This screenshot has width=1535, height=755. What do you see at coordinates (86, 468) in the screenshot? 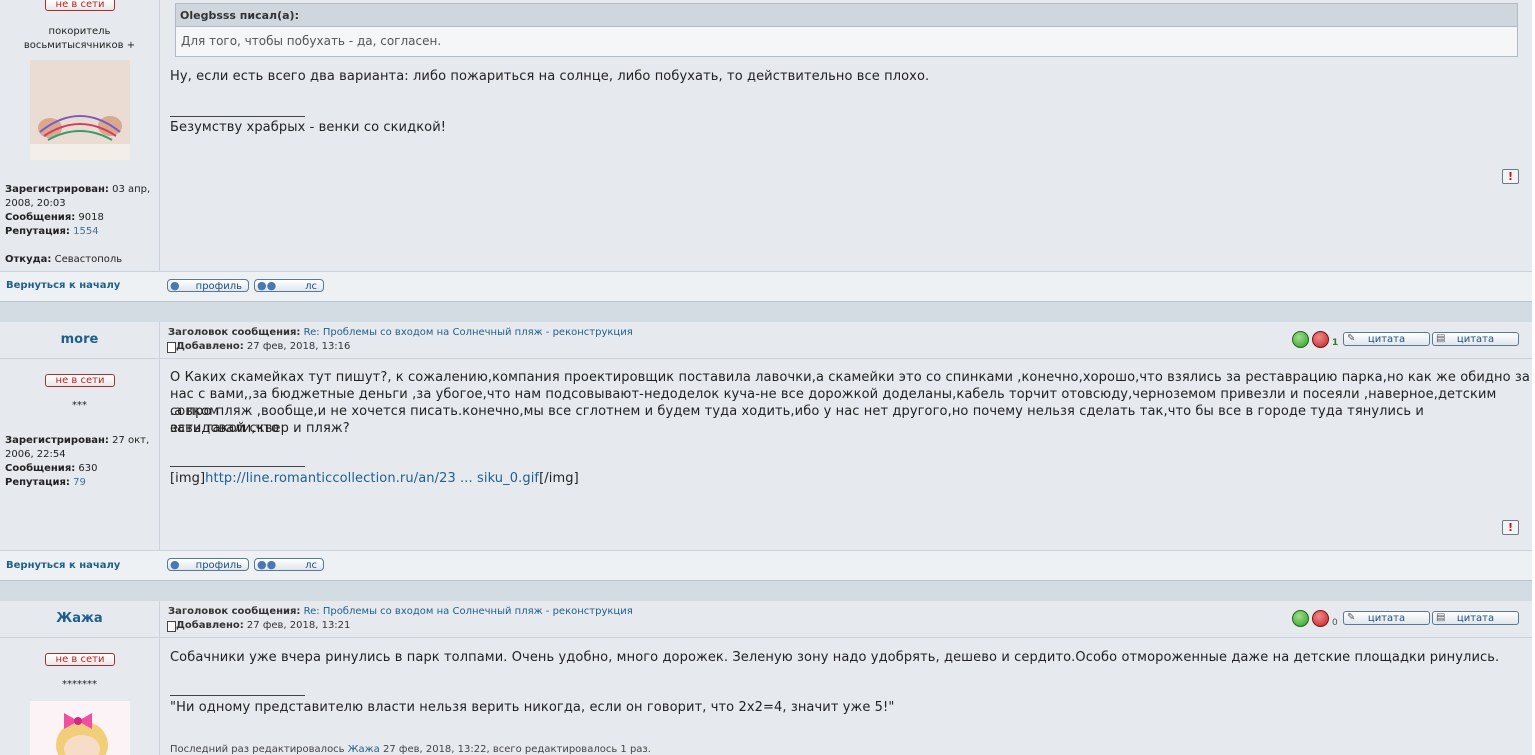
I see `messages-value: 630` at bounding box center [86, 468].